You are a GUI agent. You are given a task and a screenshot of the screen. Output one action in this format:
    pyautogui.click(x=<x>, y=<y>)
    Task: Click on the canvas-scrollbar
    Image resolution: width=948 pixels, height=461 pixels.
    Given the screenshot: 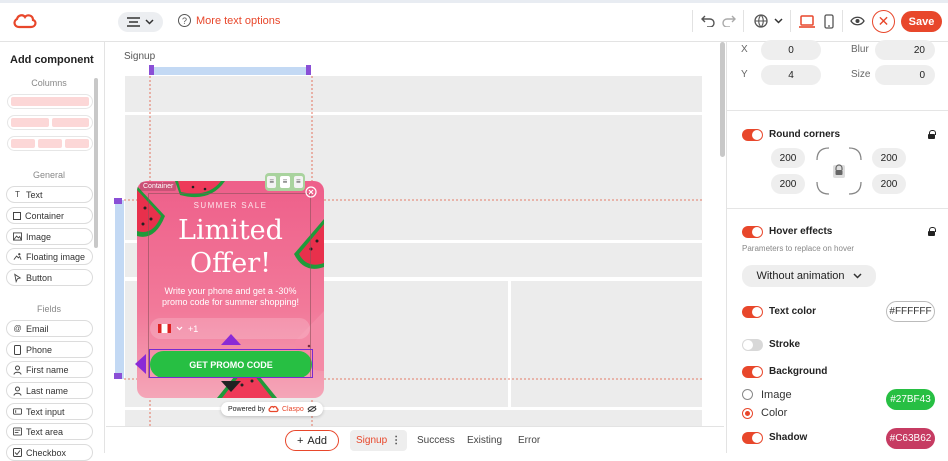 What is the action you would take?
    pyautogui.click(x=722, y=99)
    